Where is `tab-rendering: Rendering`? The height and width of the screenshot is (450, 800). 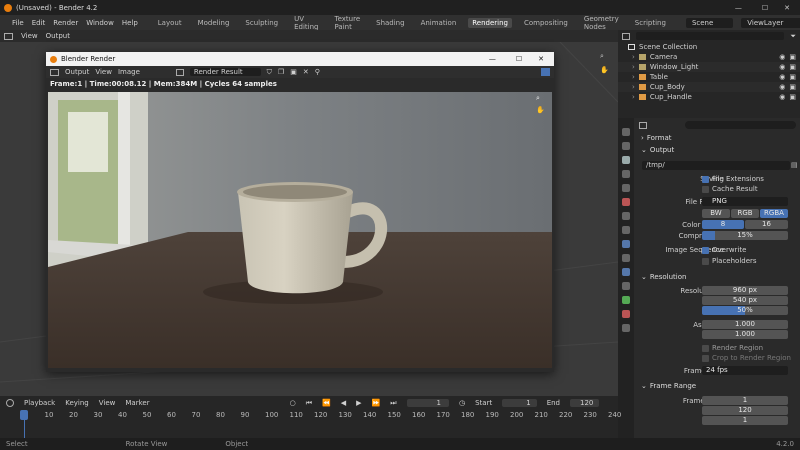
tab-rendering: Rendering is located at coordinates (490, 22).